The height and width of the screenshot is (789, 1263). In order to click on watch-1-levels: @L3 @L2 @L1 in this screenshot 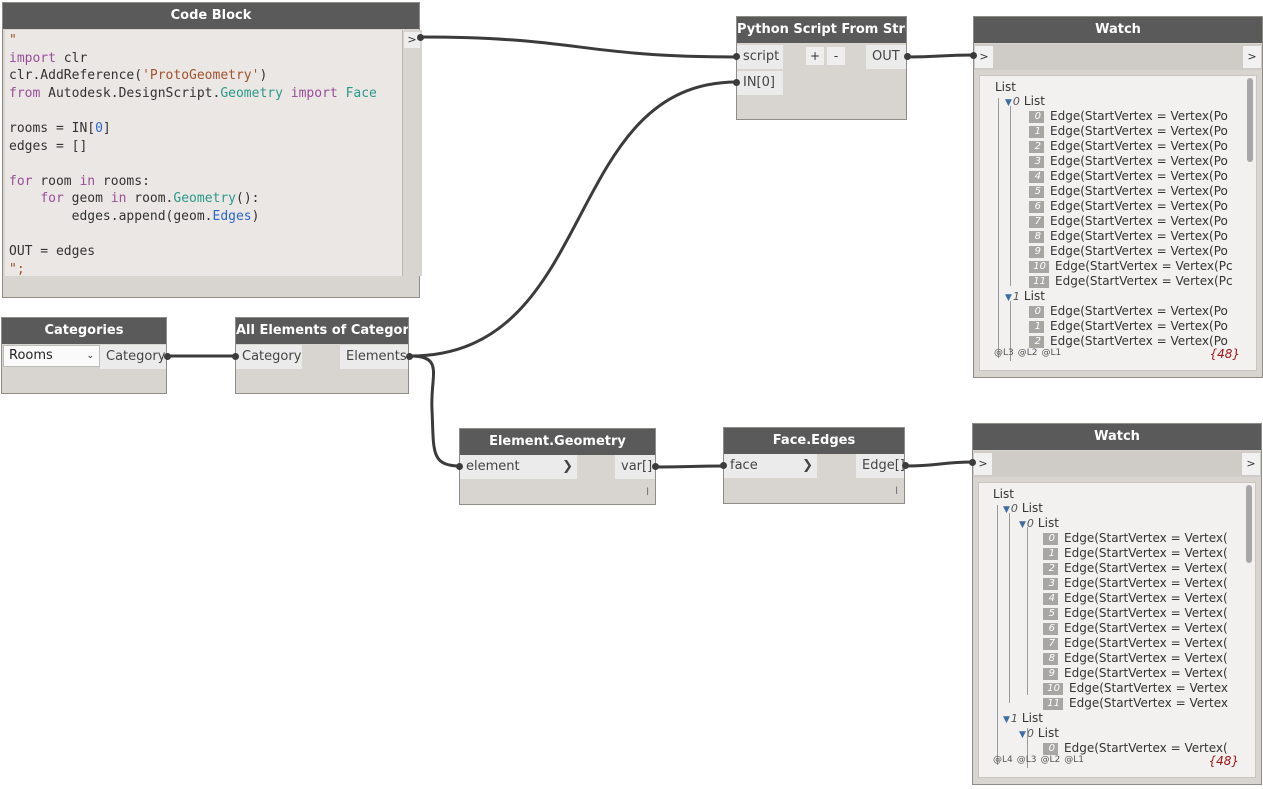, I will do `click(1029, 353)`.